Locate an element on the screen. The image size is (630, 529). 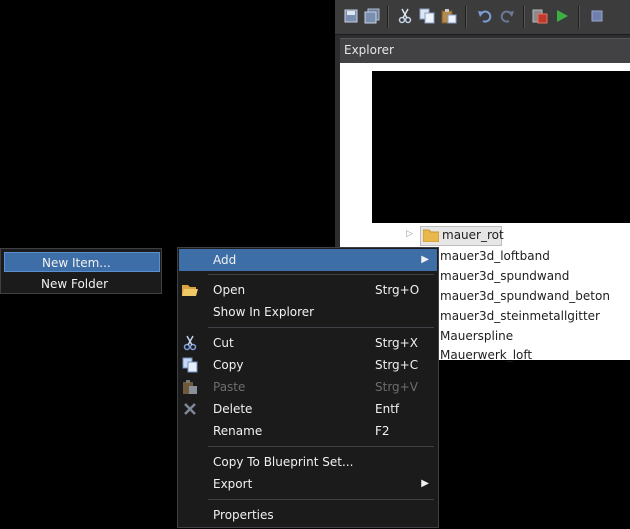
menu-item-label: Properties is located at coordinates (243, 515).